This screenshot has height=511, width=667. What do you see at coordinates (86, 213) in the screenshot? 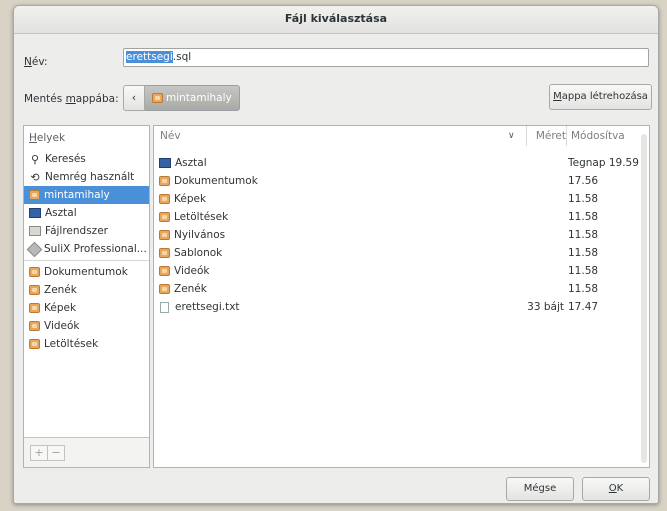
I see `place-desktop: Asztal` at bounding box center [86, 213].